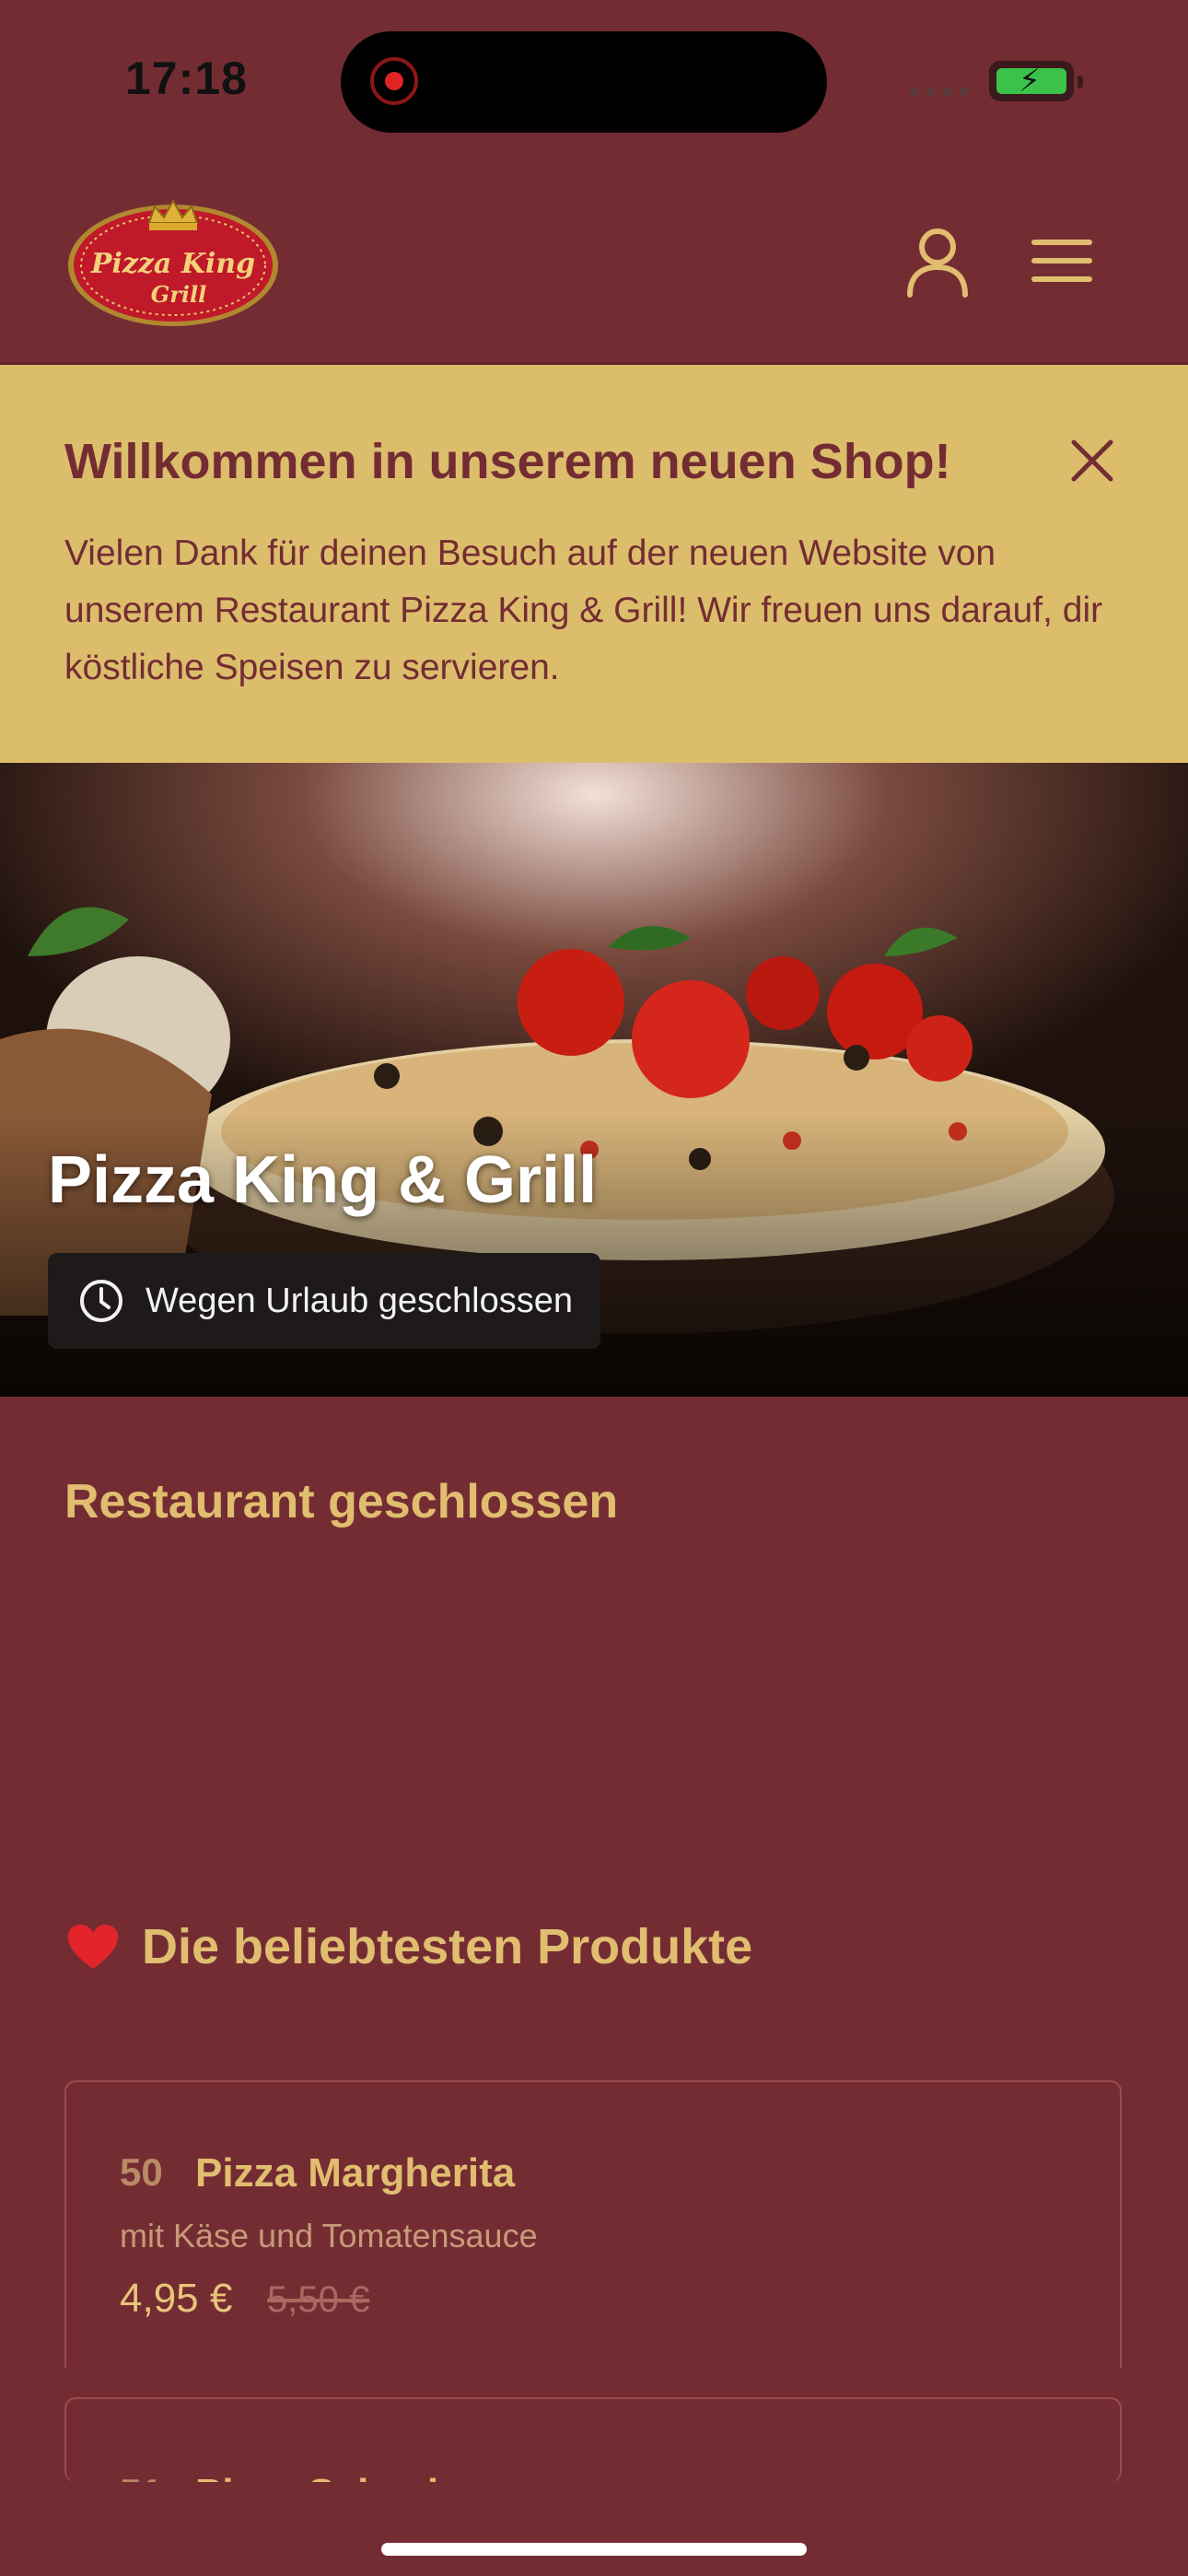 This screenshot has width=1188, height=2576. Describe the element at coordinates (394, 81) in the screenshot. I see `recording-indicator-icon` at that location.